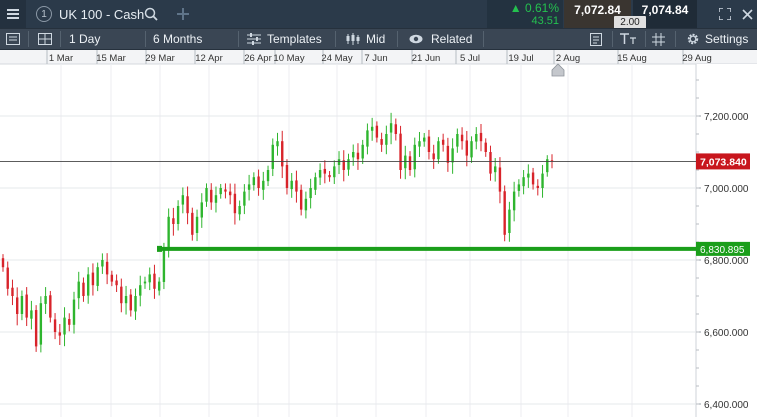  What do you see at coordinates (726, 405) in the screenshot?
I see `y-tick-label: 6,400.000` at bounding box center [726, 405].